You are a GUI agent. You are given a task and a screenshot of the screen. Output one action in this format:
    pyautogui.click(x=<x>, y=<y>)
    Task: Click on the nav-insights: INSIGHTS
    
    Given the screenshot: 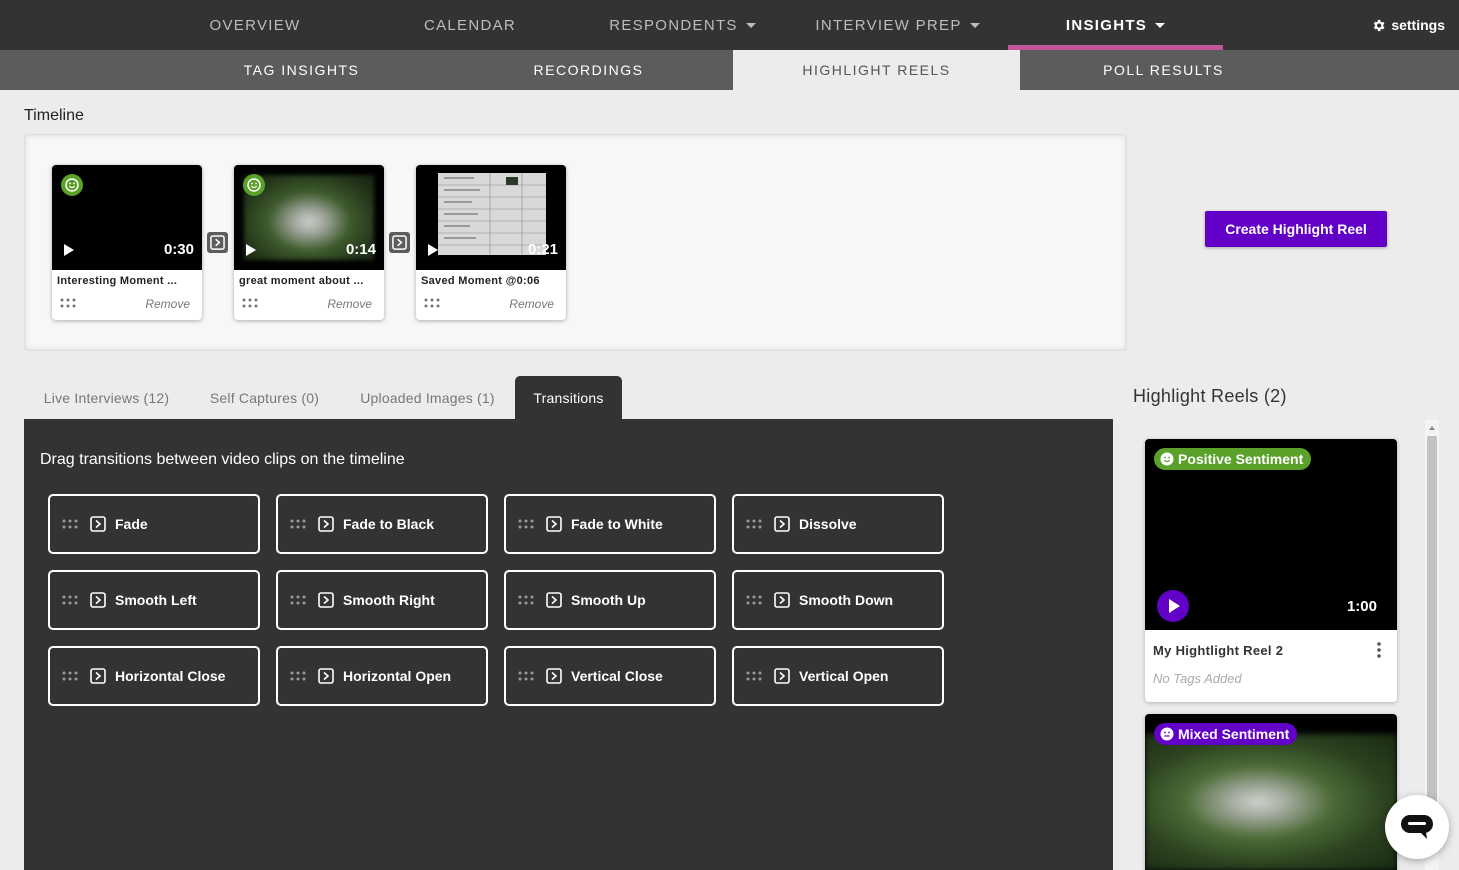 What is the action you would take?
    pyautogui.click(x=1115, y=25)
    